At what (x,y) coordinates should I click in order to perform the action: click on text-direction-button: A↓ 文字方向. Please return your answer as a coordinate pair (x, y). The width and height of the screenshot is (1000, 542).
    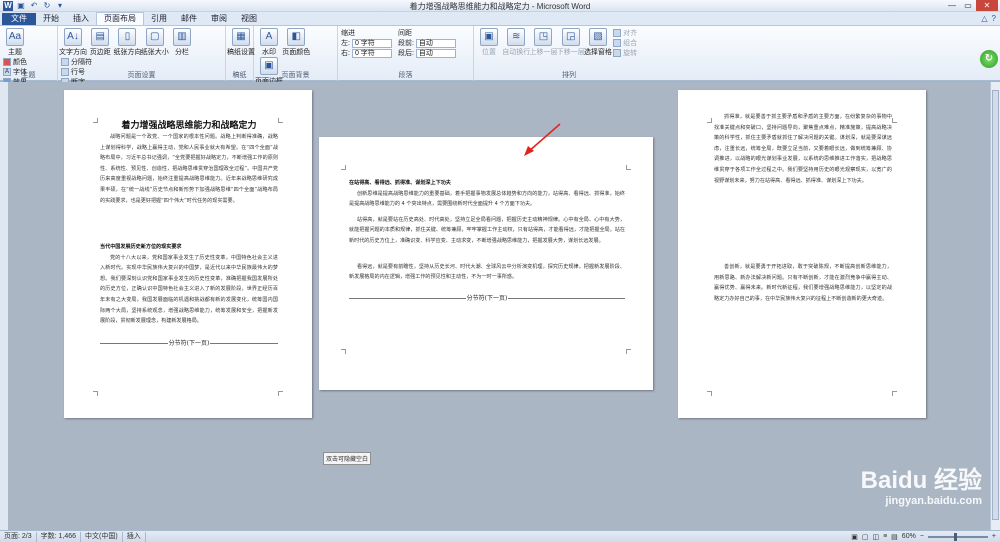
    Looking at the image, I should click on (73, 42).